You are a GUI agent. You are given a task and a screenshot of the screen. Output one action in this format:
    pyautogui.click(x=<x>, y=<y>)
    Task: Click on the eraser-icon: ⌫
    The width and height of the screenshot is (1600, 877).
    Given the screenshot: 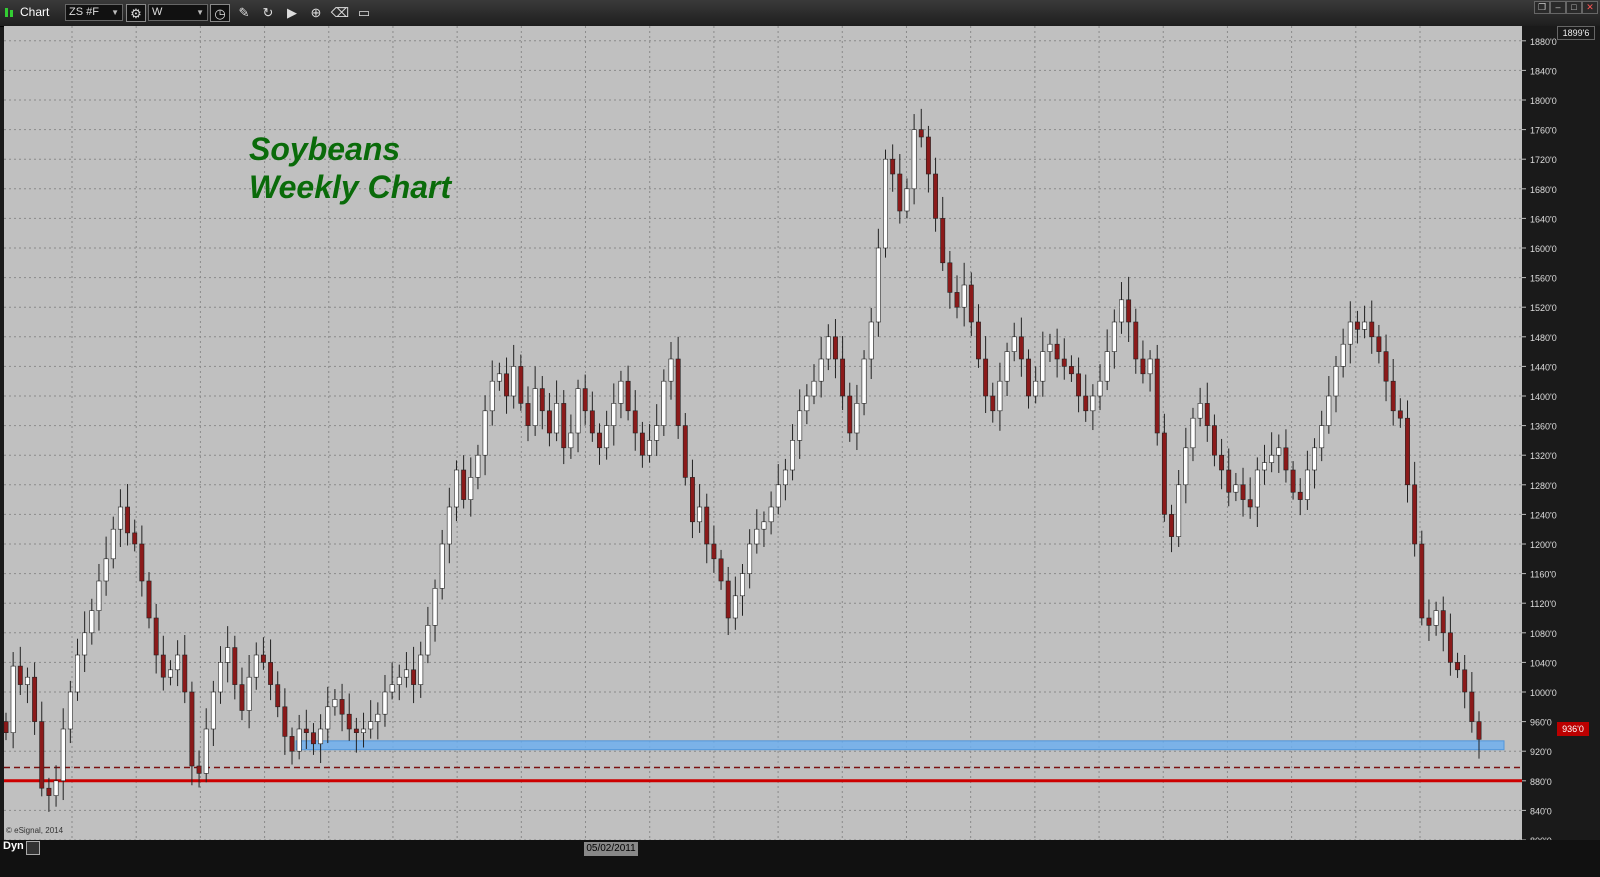 What is the action you would take?
    pyautogui.click(x=340, y=13)
    